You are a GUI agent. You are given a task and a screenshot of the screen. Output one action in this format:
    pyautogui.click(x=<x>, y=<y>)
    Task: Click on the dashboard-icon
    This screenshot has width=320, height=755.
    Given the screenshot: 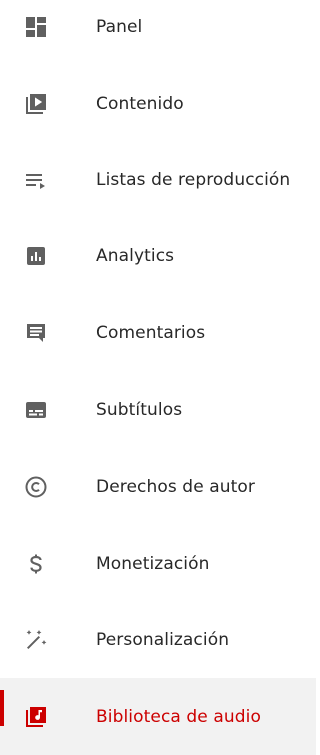 What is the action you would take?
    pyautogui.click(x=36, y=27)
    